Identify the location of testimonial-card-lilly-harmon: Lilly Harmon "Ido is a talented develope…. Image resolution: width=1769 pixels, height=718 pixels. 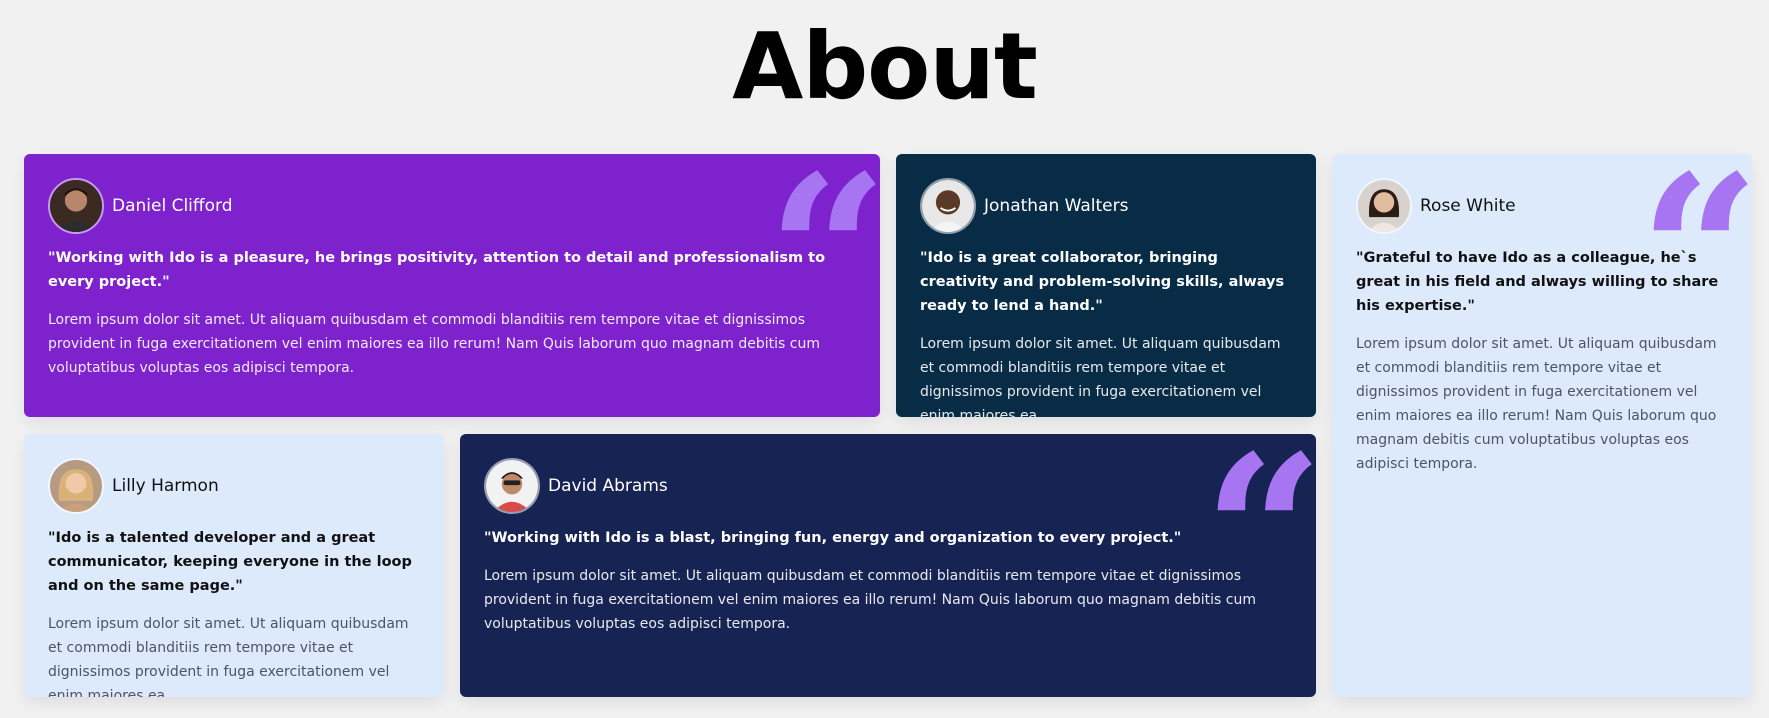
(234, 565).